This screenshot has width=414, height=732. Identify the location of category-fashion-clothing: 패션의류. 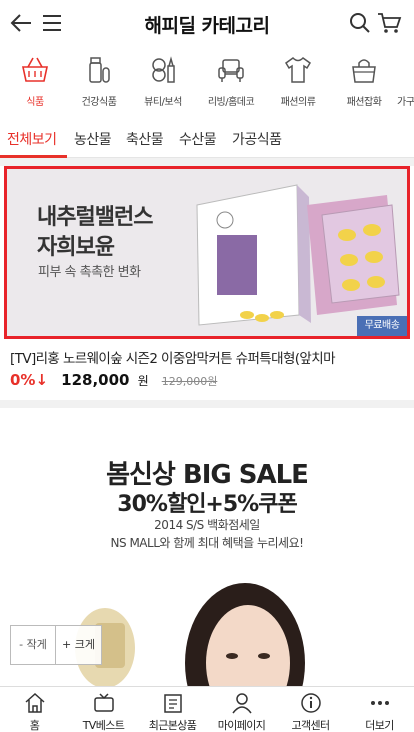
(298, 81).